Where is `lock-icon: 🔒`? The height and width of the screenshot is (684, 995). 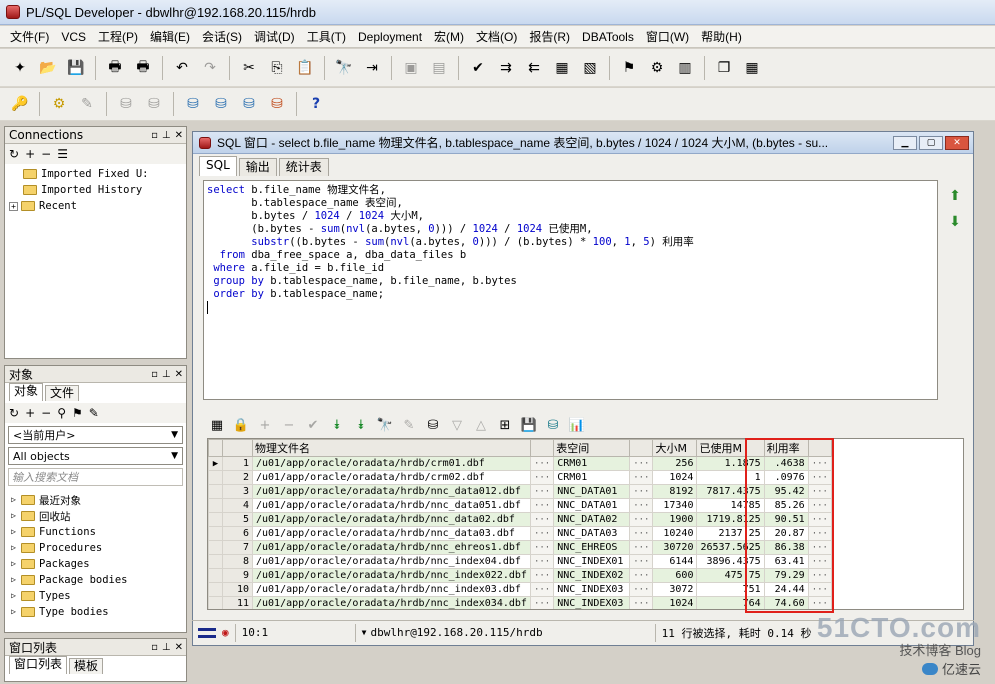 lock-icon: 🔒 is located at coordinates (241, 425).